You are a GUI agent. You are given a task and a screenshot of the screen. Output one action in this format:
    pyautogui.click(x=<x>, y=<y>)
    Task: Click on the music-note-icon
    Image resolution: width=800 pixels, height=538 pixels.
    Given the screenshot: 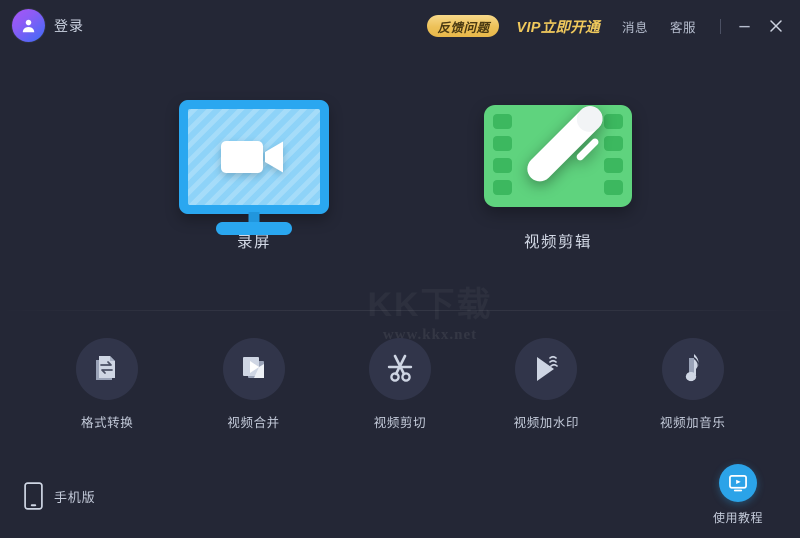 What is the action you would take?
    pyautogui.click(x=692, y=368)
    